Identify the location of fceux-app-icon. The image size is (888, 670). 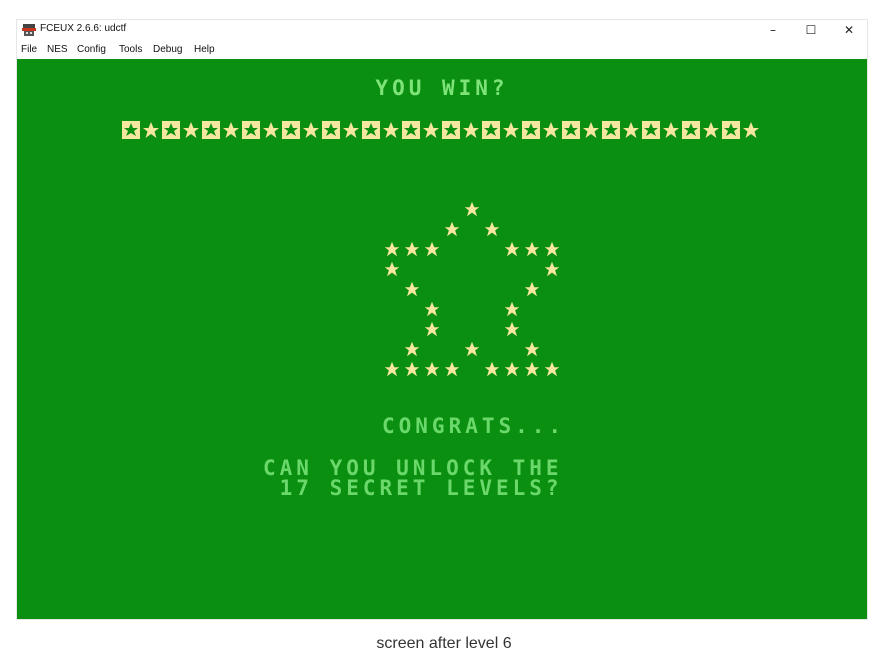
(29, 30).